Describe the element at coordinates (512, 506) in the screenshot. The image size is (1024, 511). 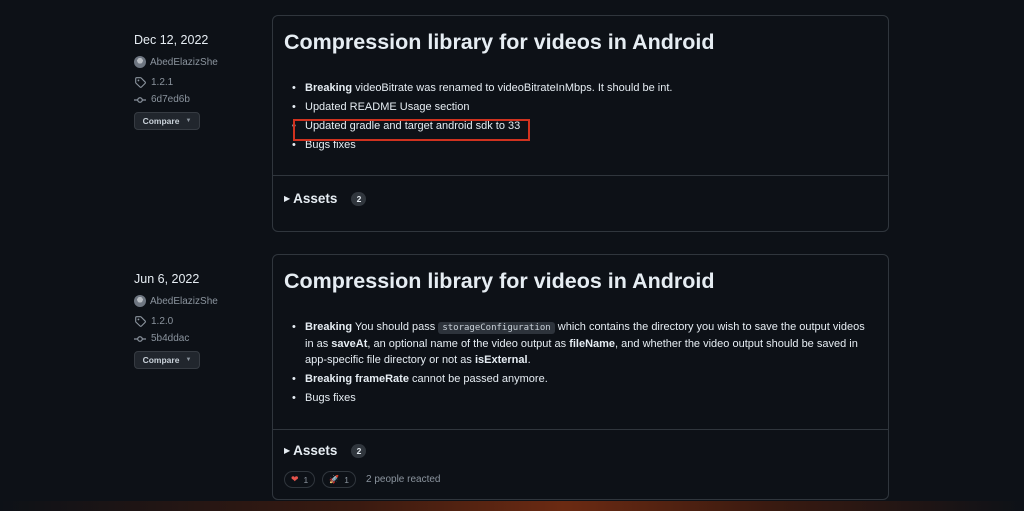
I see `window-bottom-glow` at that location.